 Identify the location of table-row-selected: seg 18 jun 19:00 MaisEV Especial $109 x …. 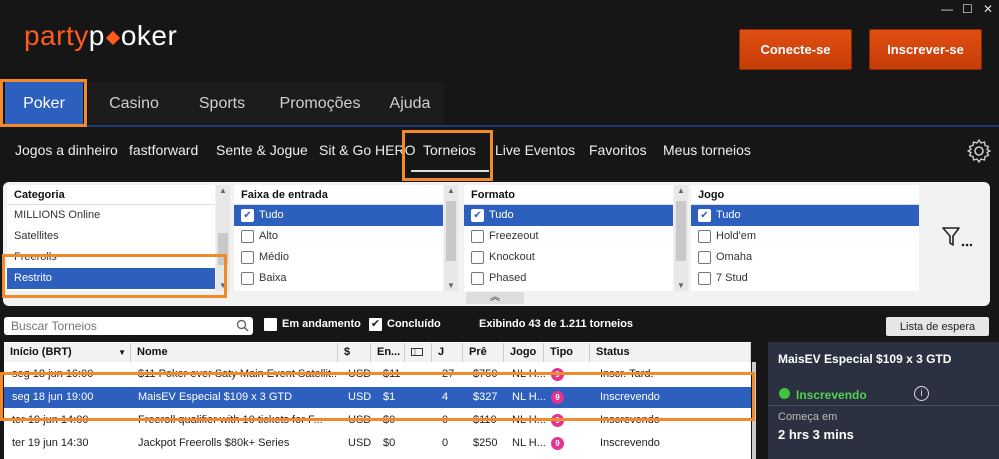
(377, 397).